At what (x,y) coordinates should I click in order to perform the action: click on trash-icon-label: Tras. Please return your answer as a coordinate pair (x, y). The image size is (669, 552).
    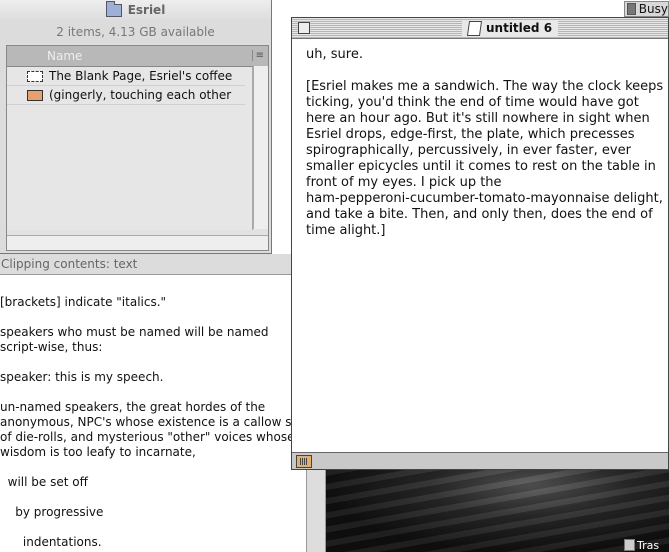
    Looking at the image, I should click on (646, 545).